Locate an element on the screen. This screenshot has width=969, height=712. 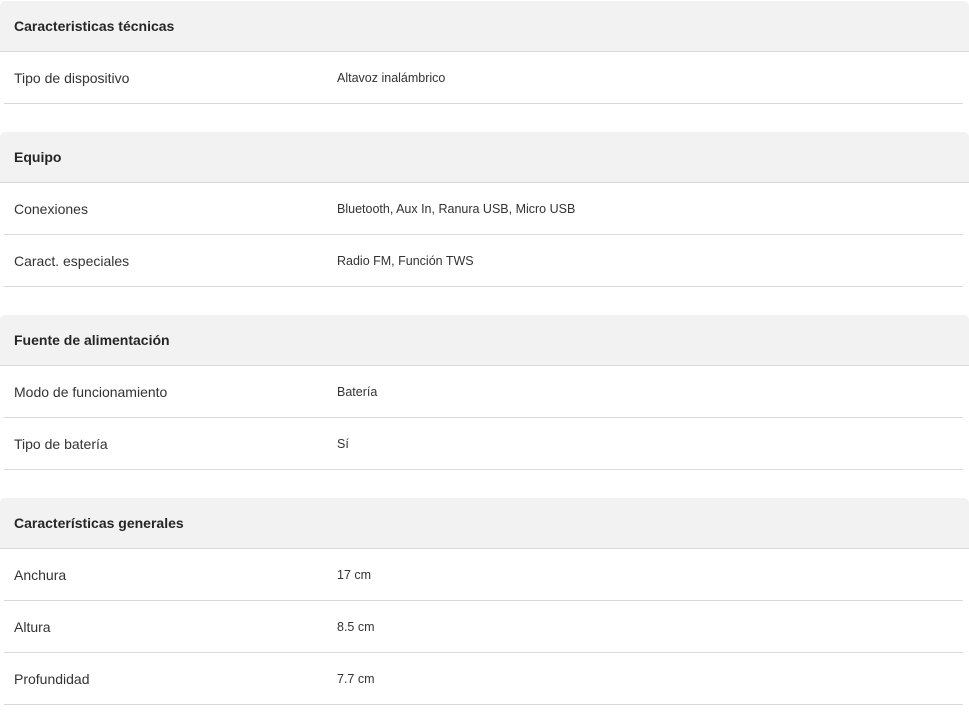
spec-row: Altura 8.5 cm is located at coordinates (483, 627).